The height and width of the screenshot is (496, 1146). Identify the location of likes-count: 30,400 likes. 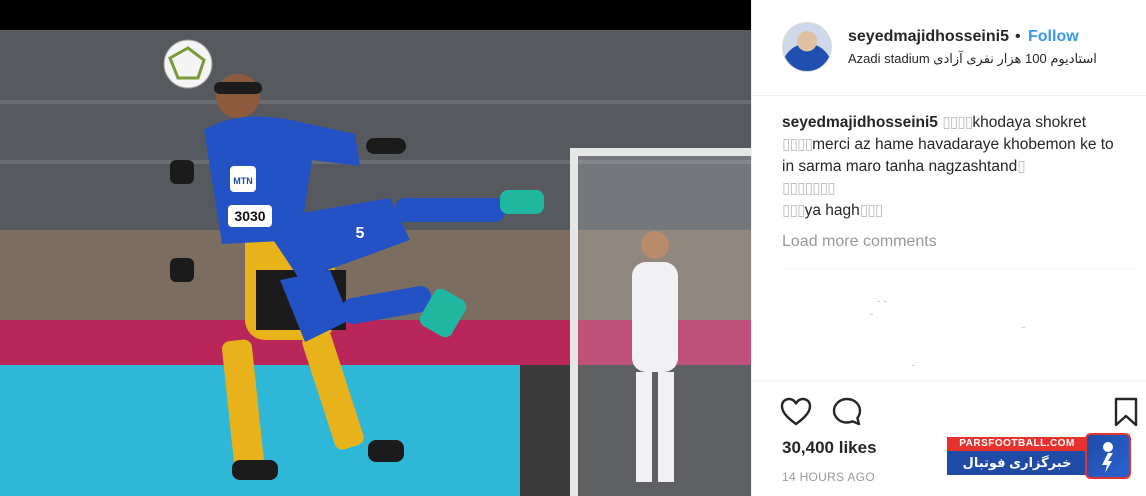
(829, 448).